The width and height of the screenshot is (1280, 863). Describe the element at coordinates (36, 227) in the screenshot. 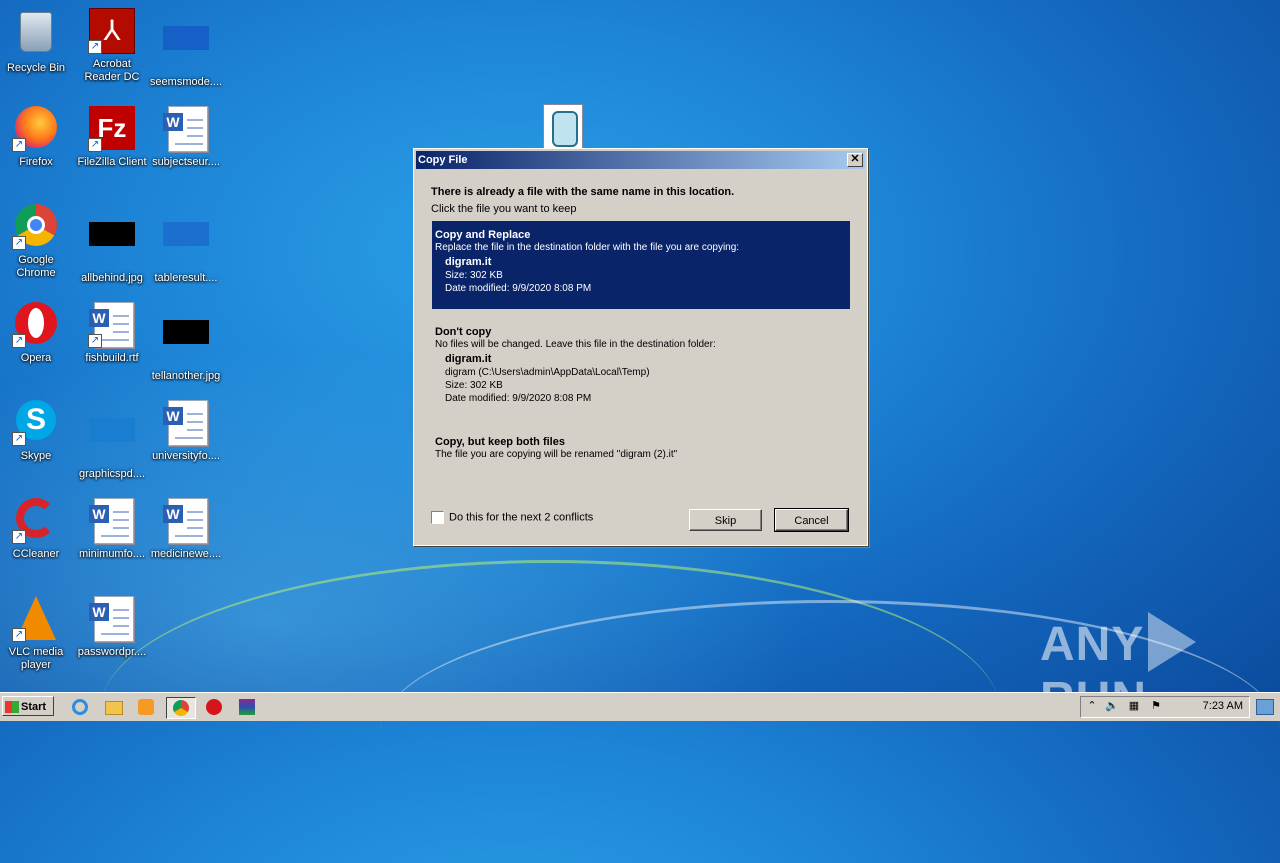

I see `chrome-icon: ↗` at that location.